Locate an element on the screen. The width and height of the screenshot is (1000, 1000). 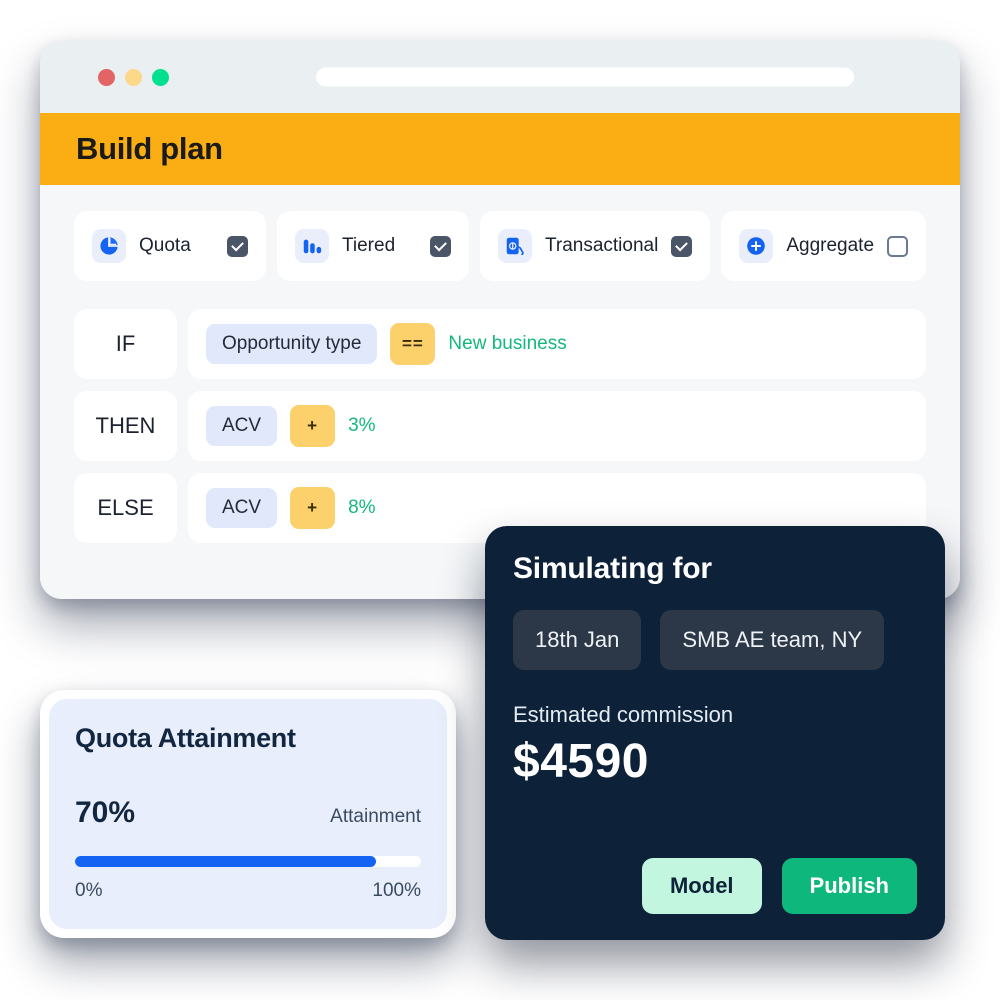
bar-chart-icon is located at coordinates (311, 246).